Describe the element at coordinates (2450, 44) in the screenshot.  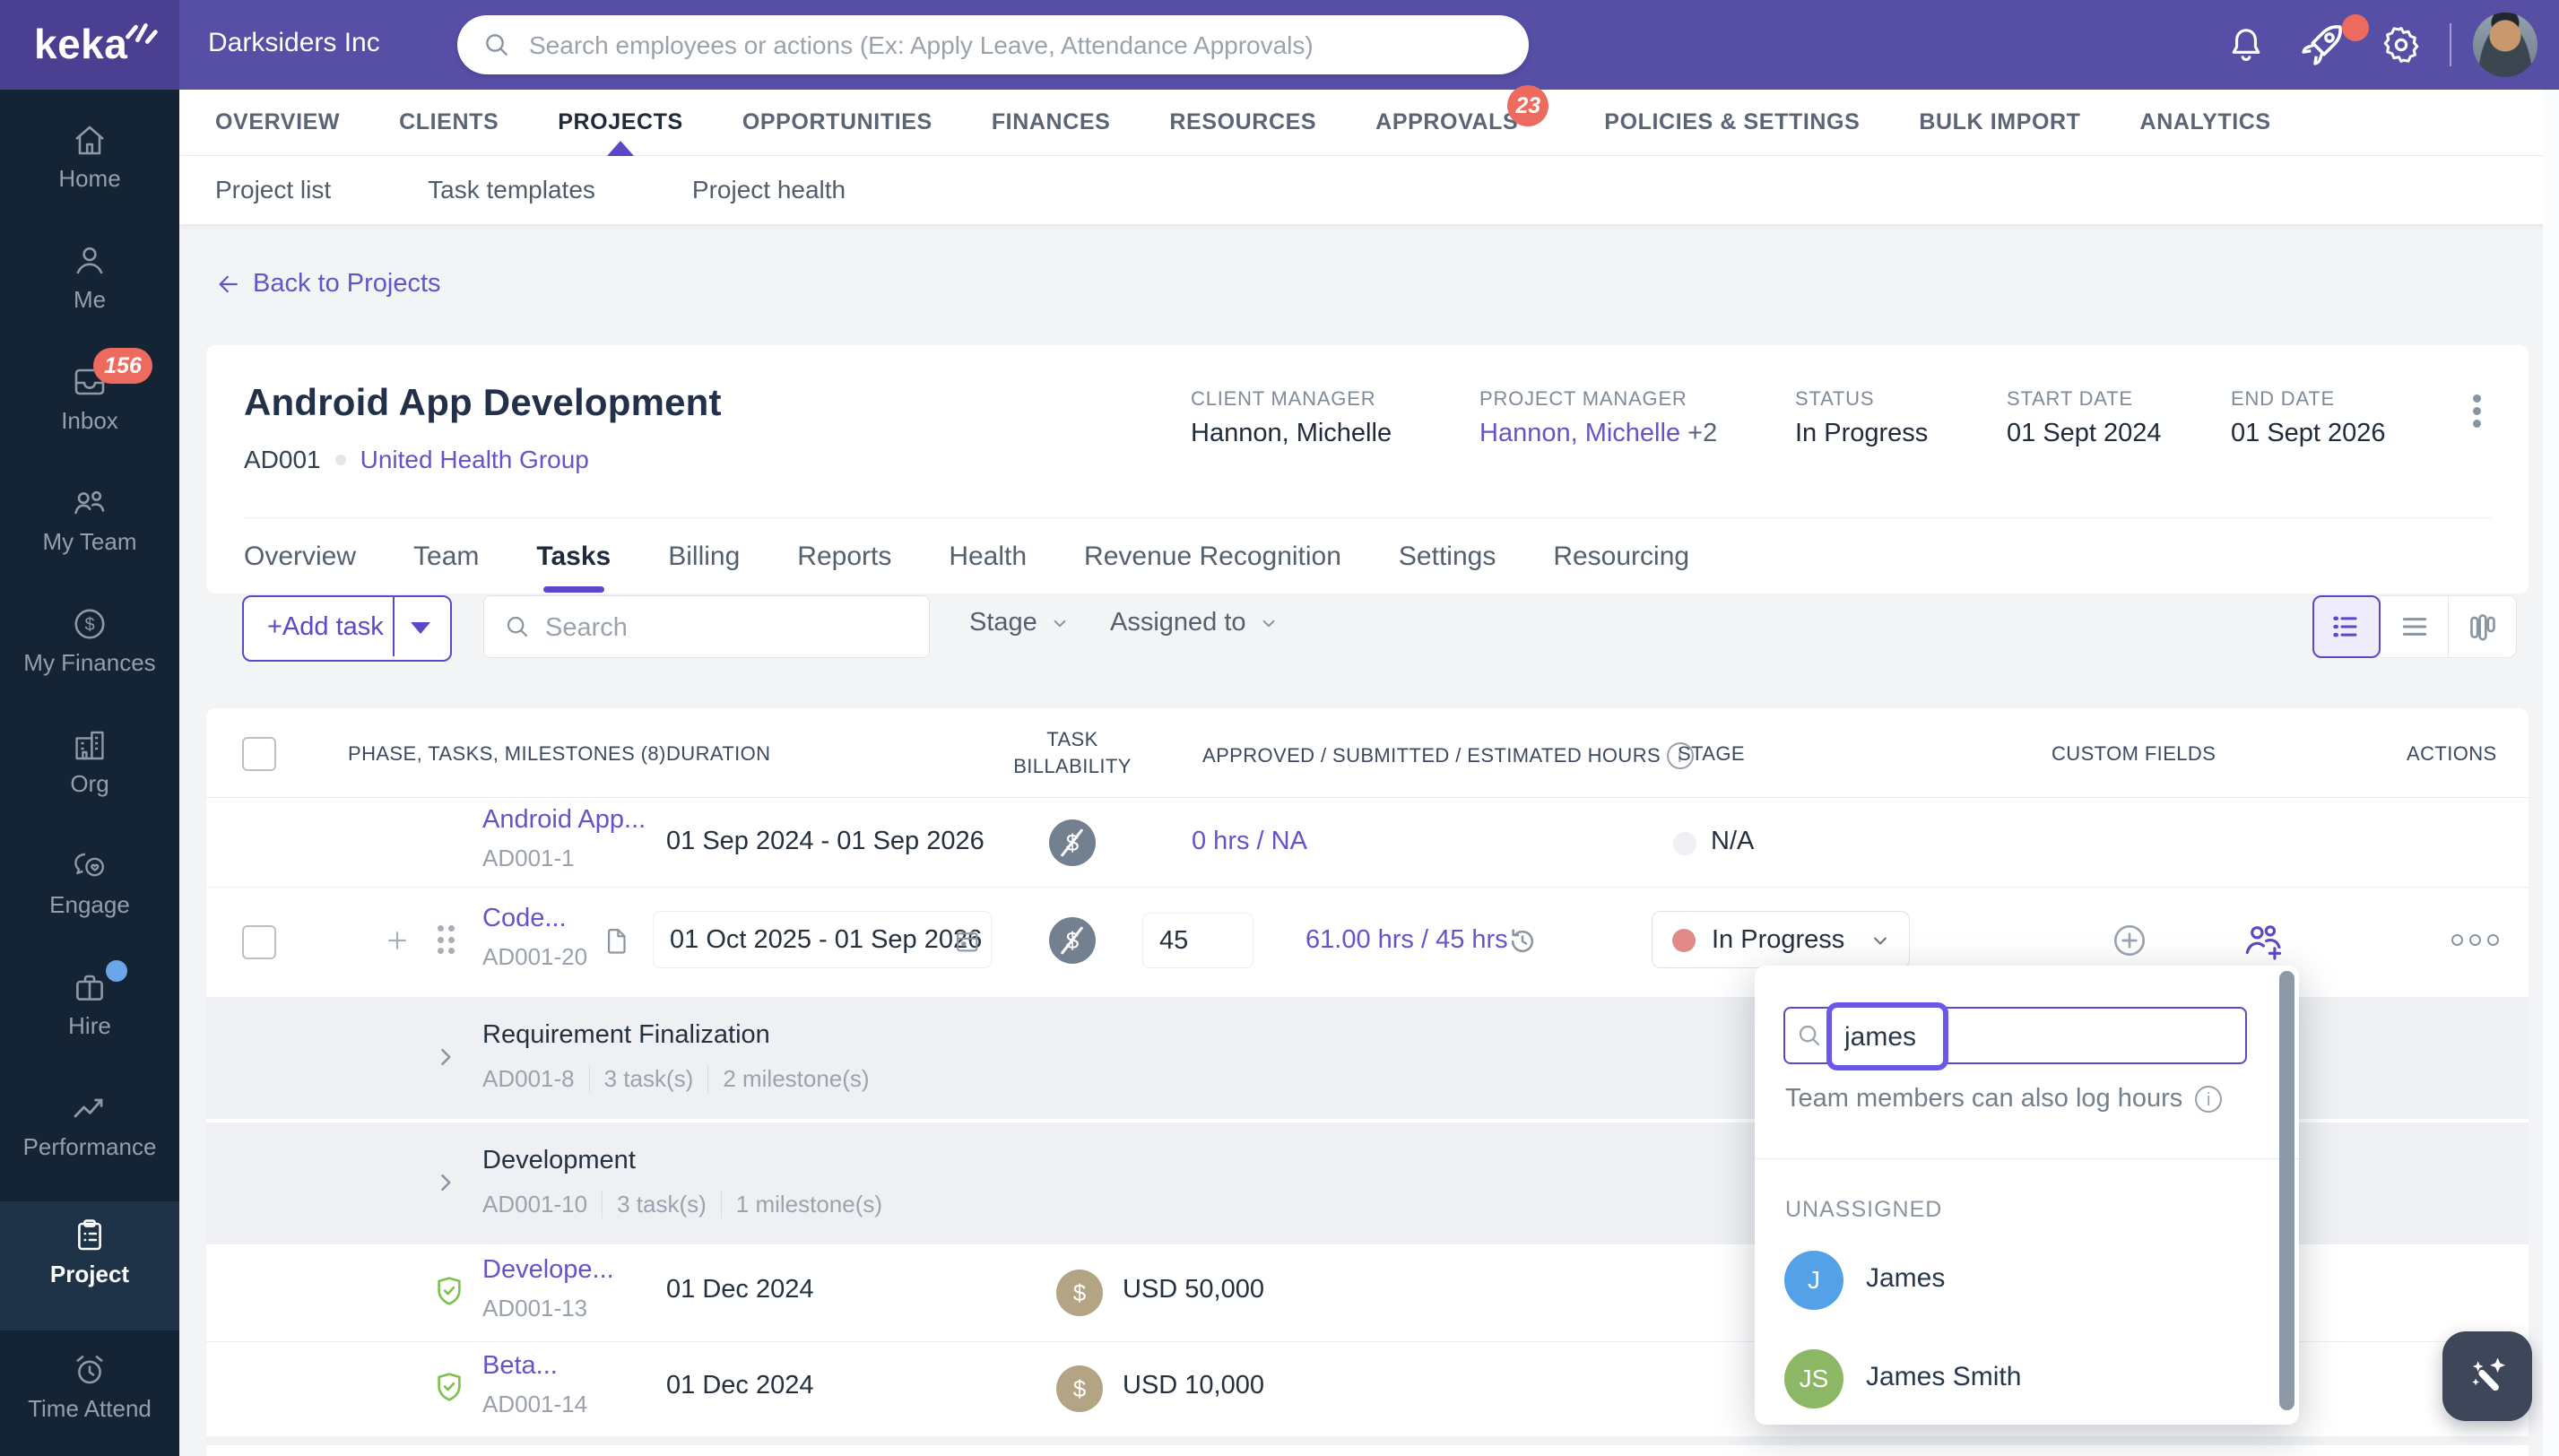
I see `topbar-divider` at that location.